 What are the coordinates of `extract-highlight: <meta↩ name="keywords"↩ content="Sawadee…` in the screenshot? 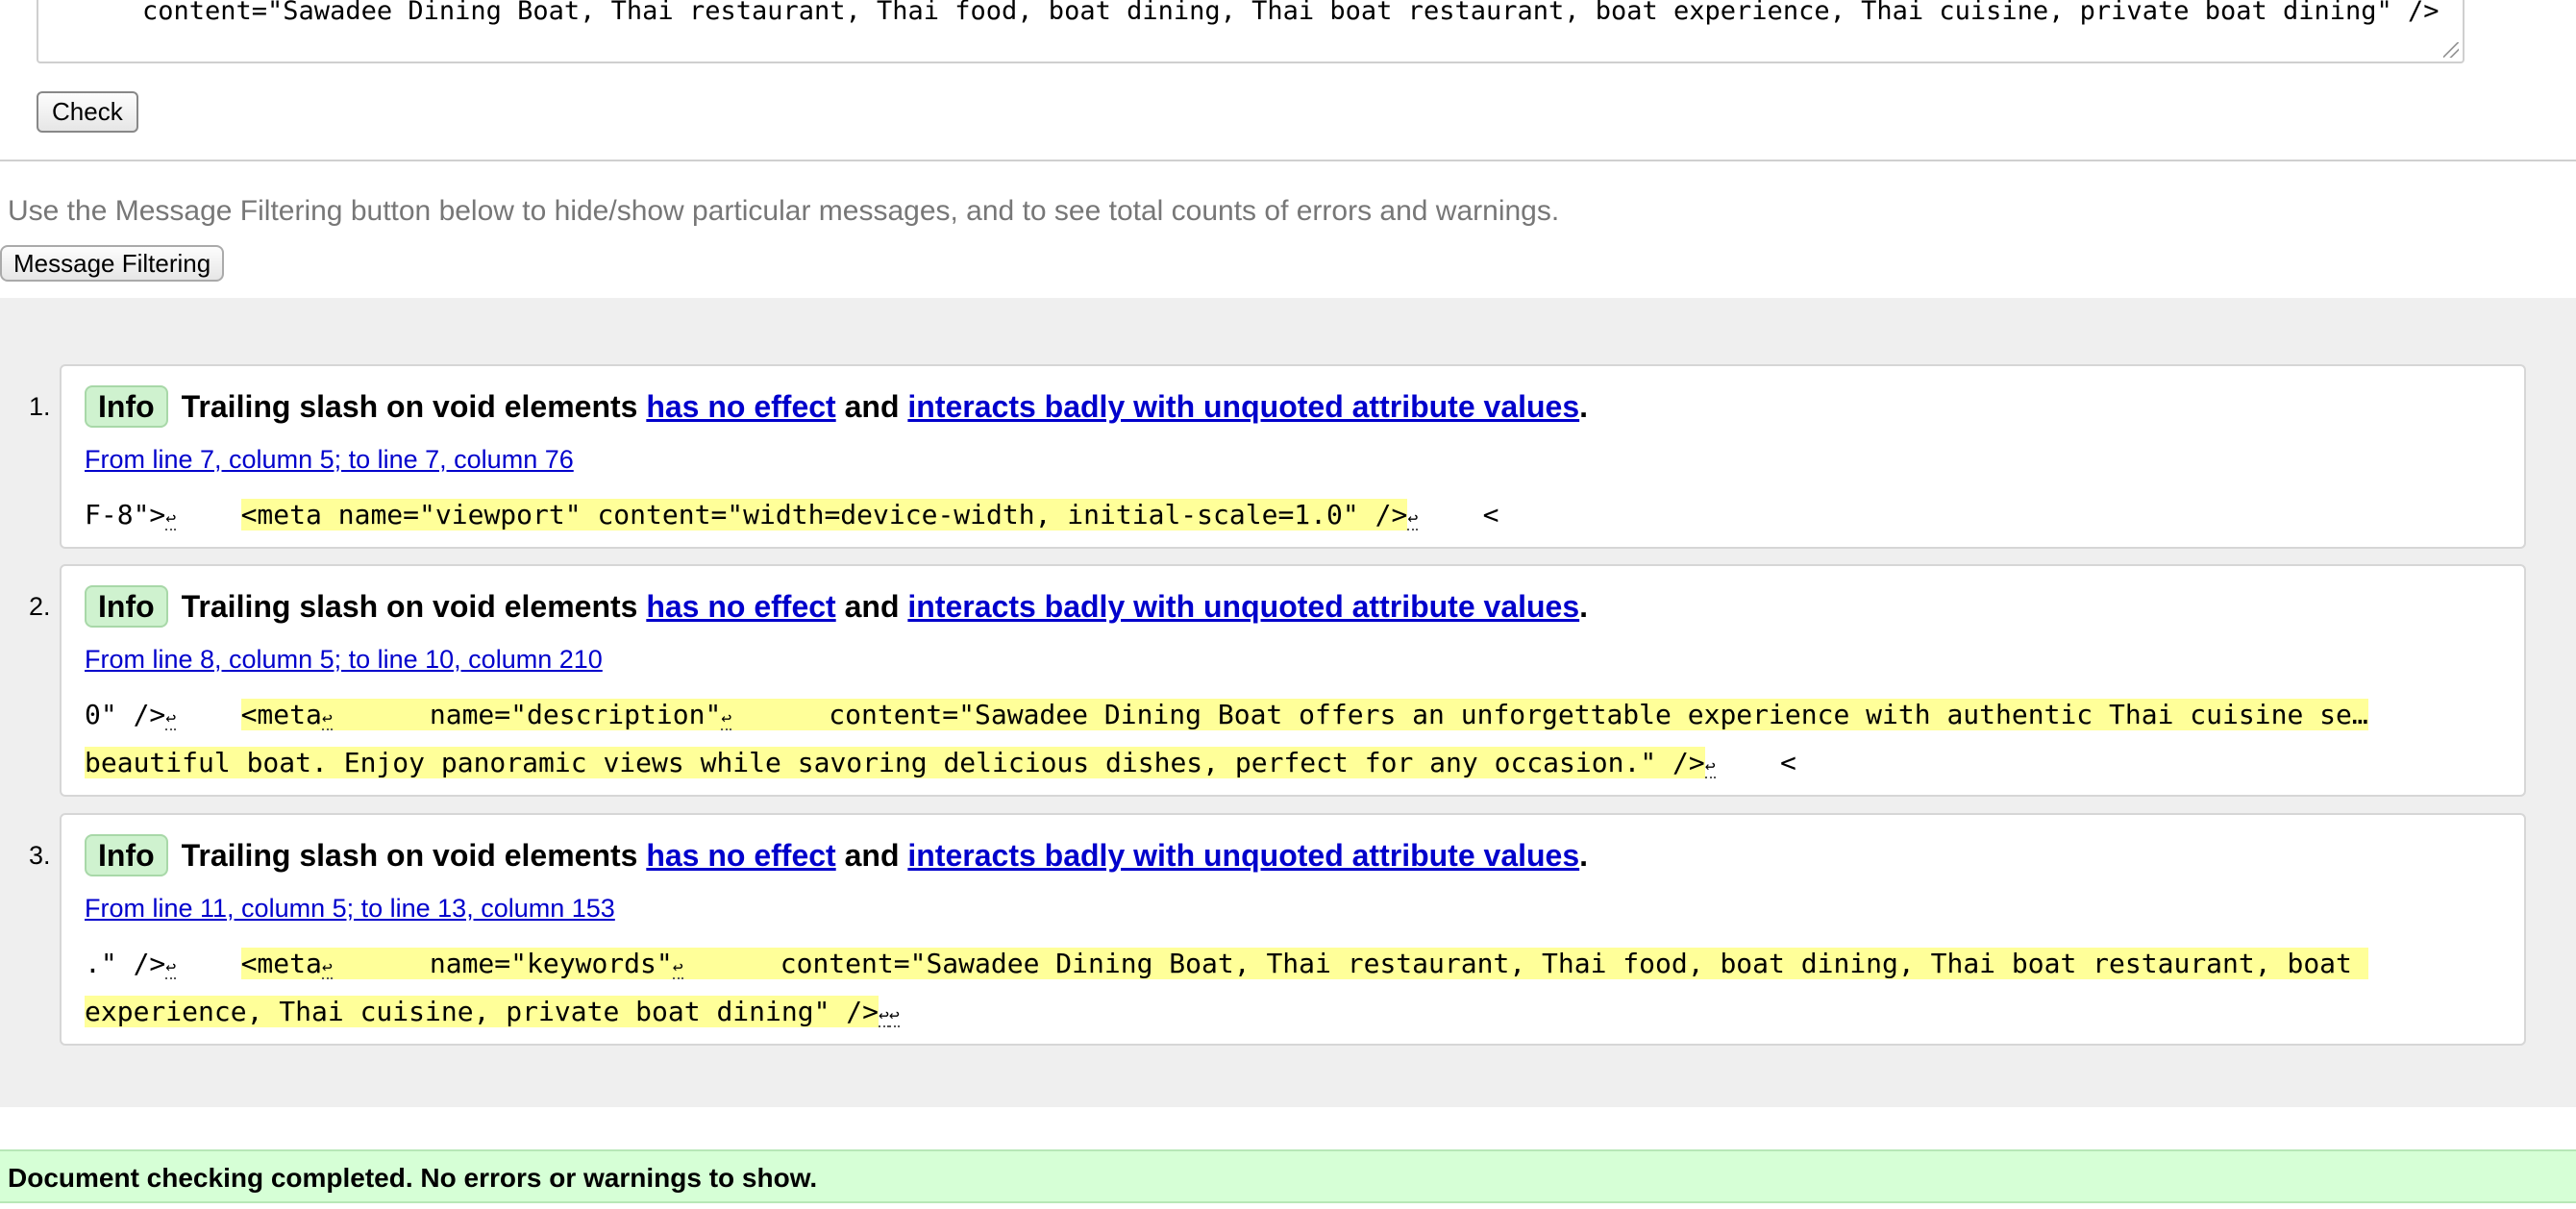 It's located at (1304, 963).